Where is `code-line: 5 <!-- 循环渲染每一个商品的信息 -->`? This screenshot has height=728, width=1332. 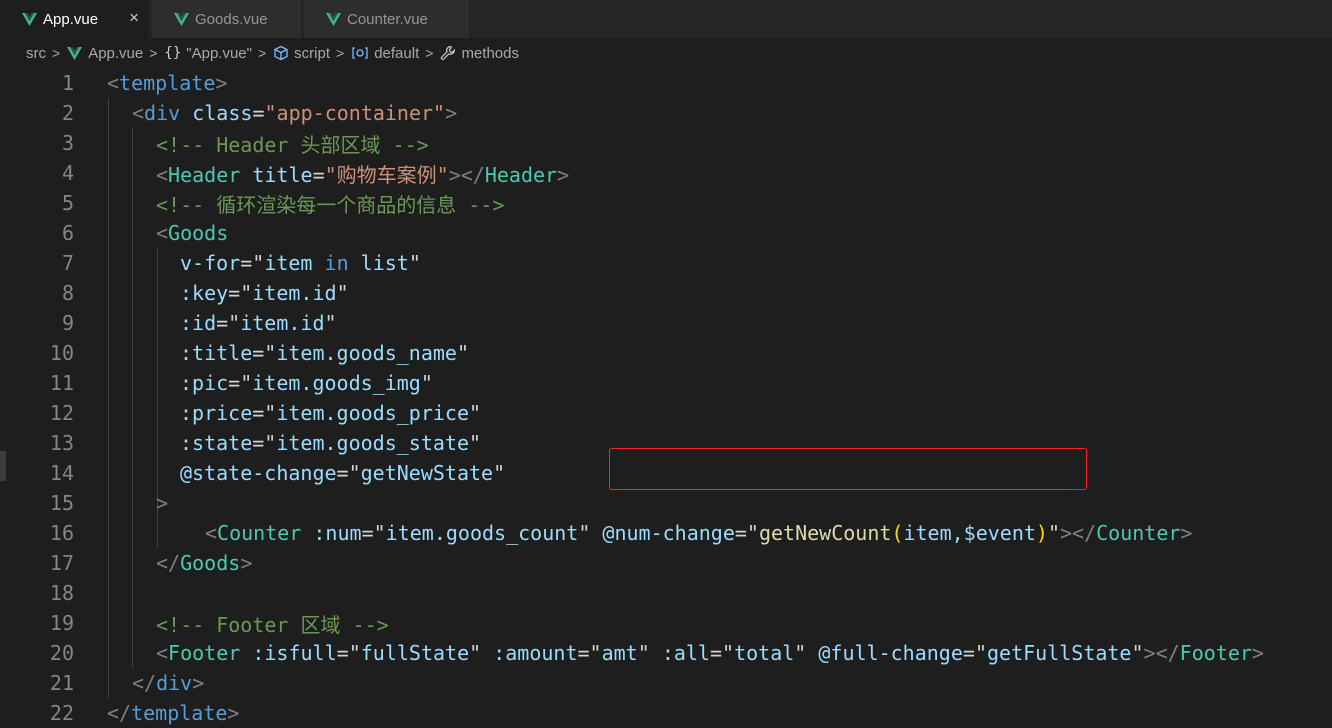 code-line: 5 <!-- 循环渲染每一个商品的信息 --> is located at coordinates (666, 203).